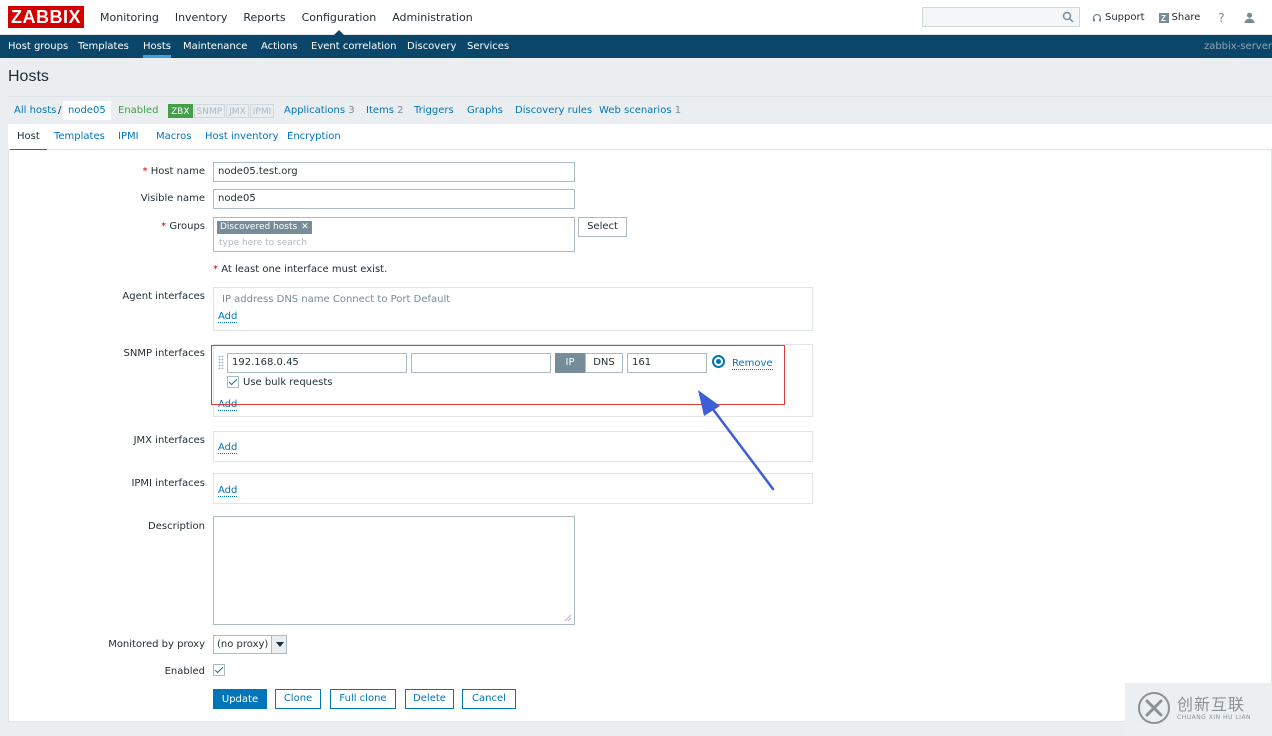 This screenshot has height=736, width=1272. Describe the element at coordinates (242, 137) in the screenshot. I see `tab-host-inventory: Host inventory` at that location.